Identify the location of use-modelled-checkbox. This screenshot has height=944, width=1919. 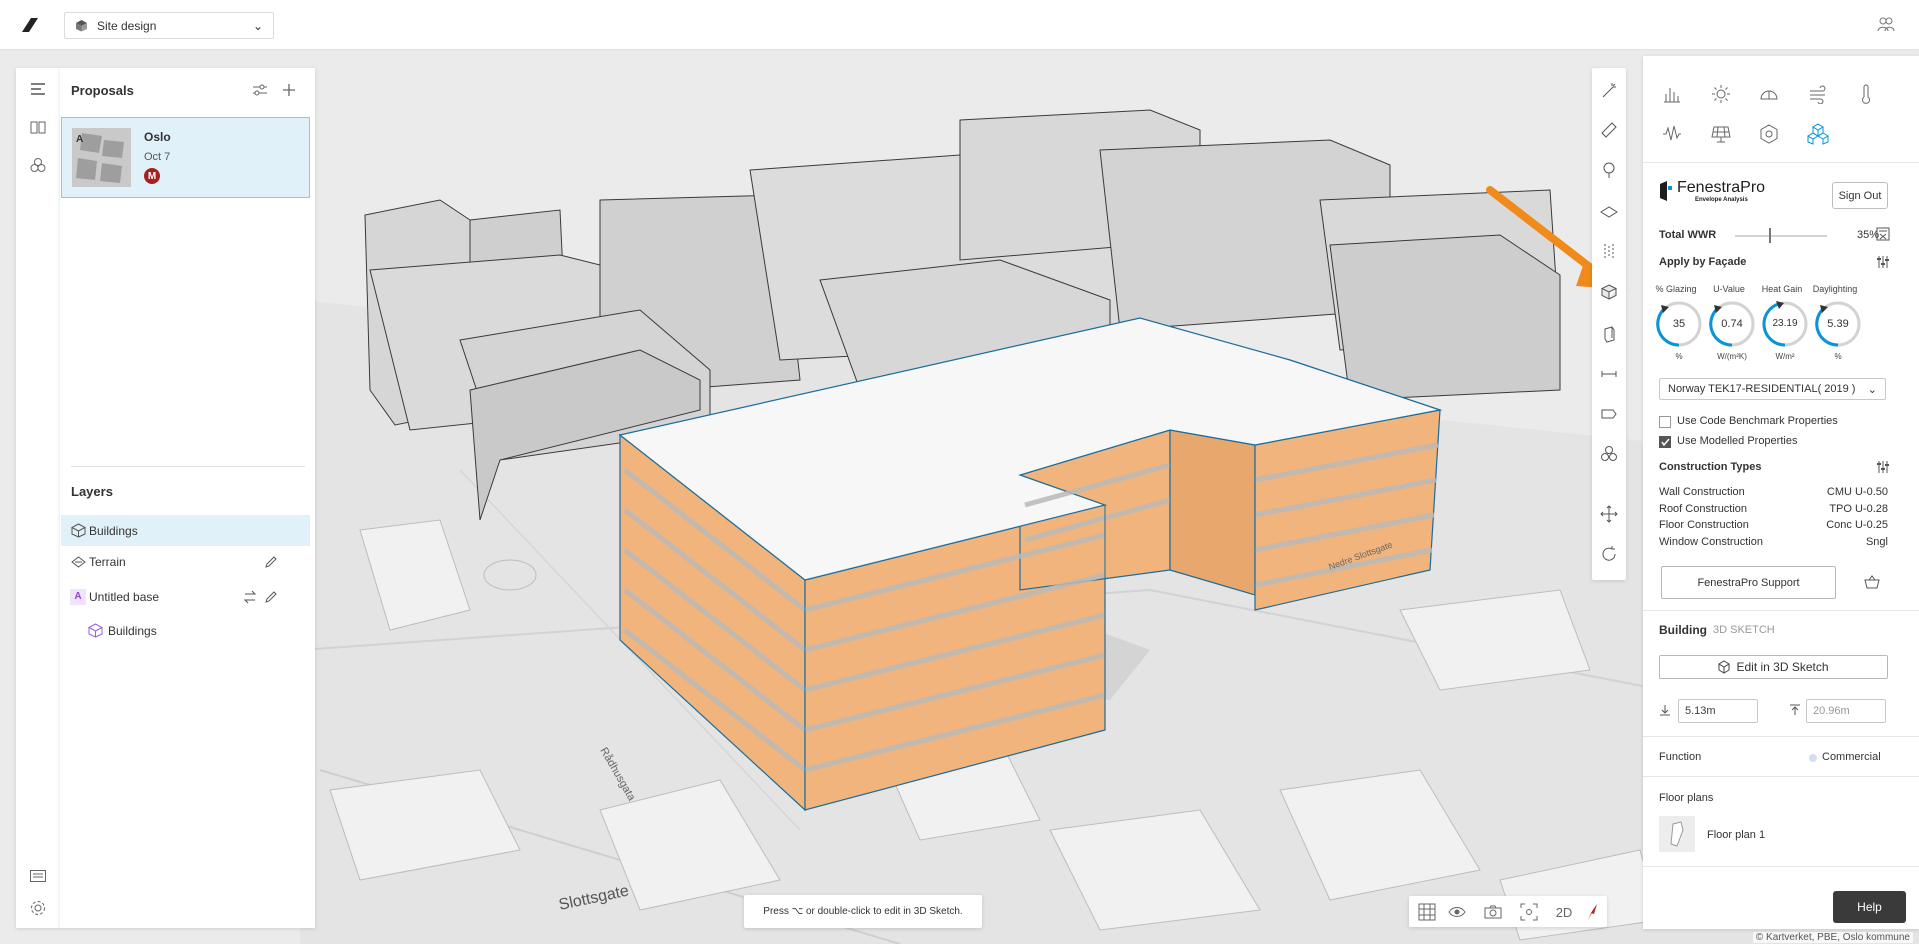
(1665, 442).